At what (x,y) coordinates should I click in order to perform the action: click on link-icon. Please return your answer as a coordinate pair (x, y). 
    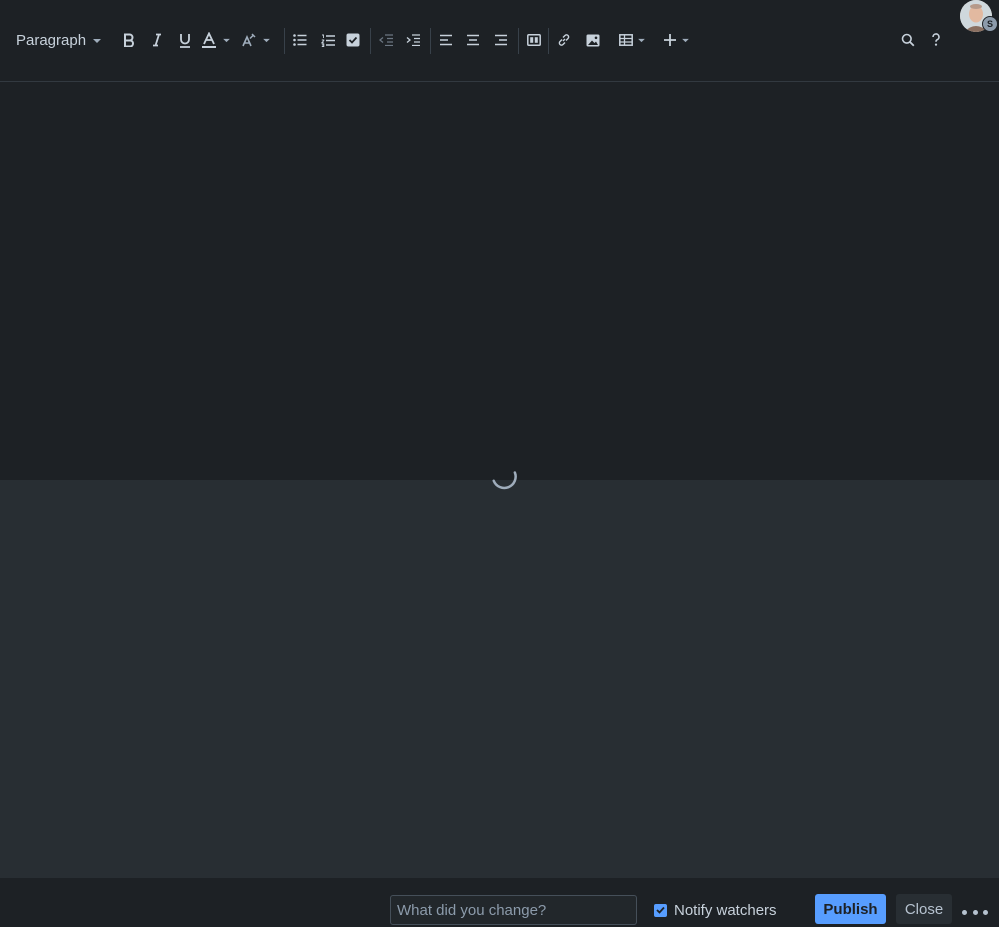
    Looking at the image, I should click on (564, 40).